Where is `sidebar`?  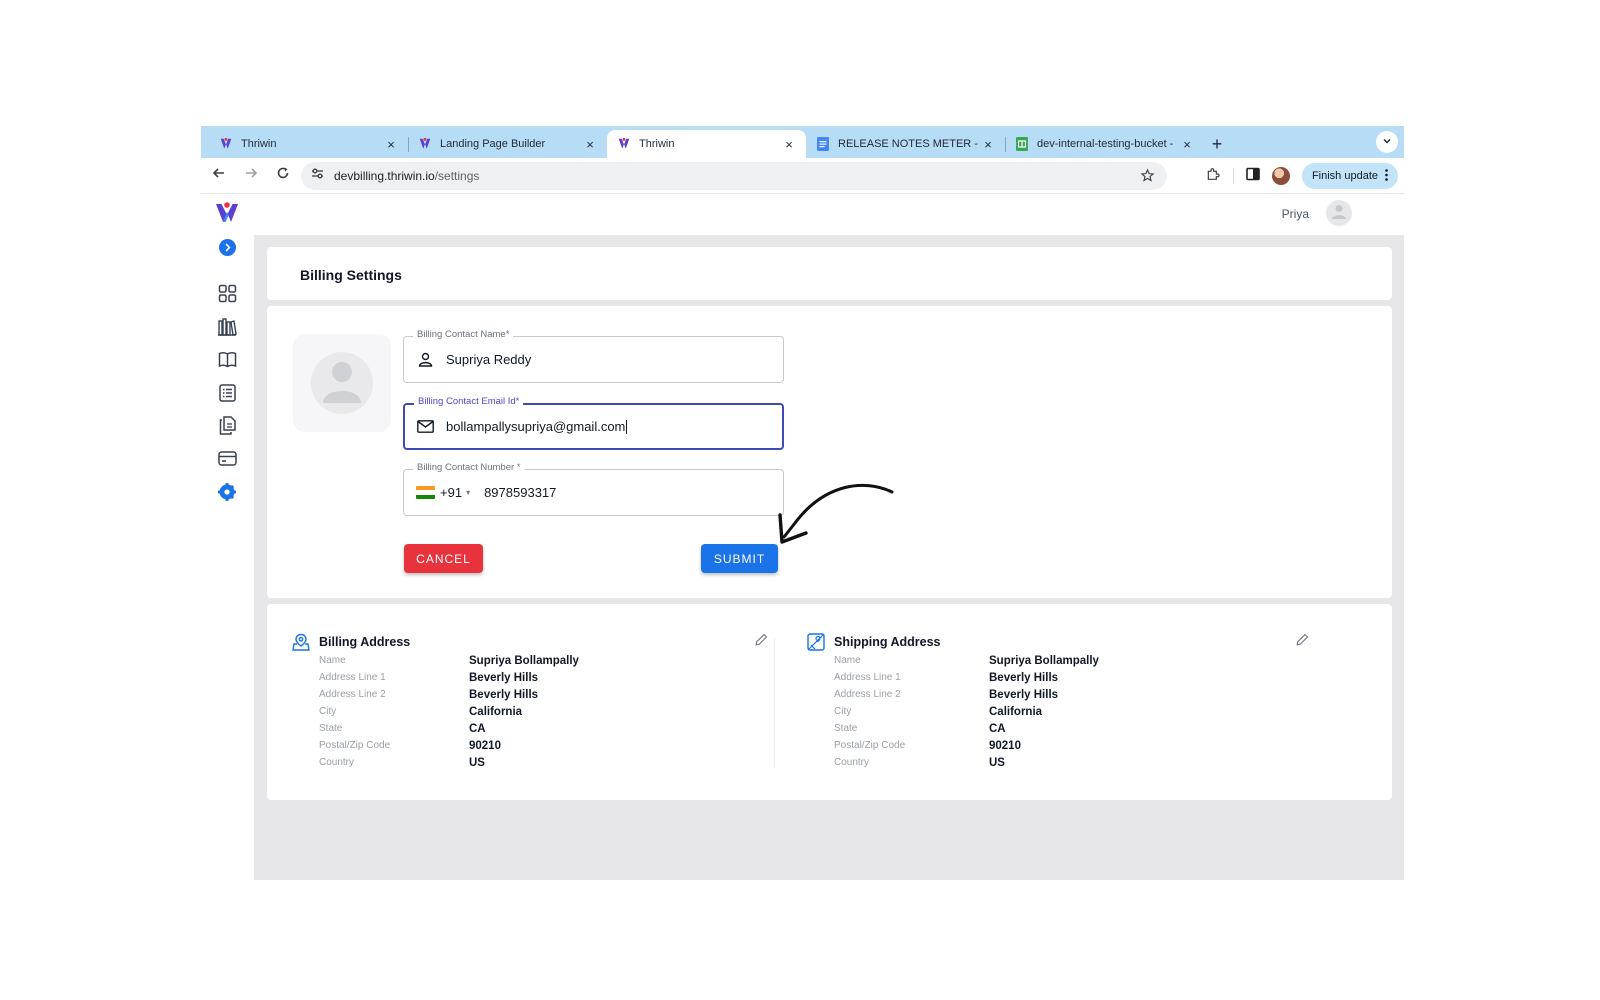 sidebar is located at coordinates (227, 537).